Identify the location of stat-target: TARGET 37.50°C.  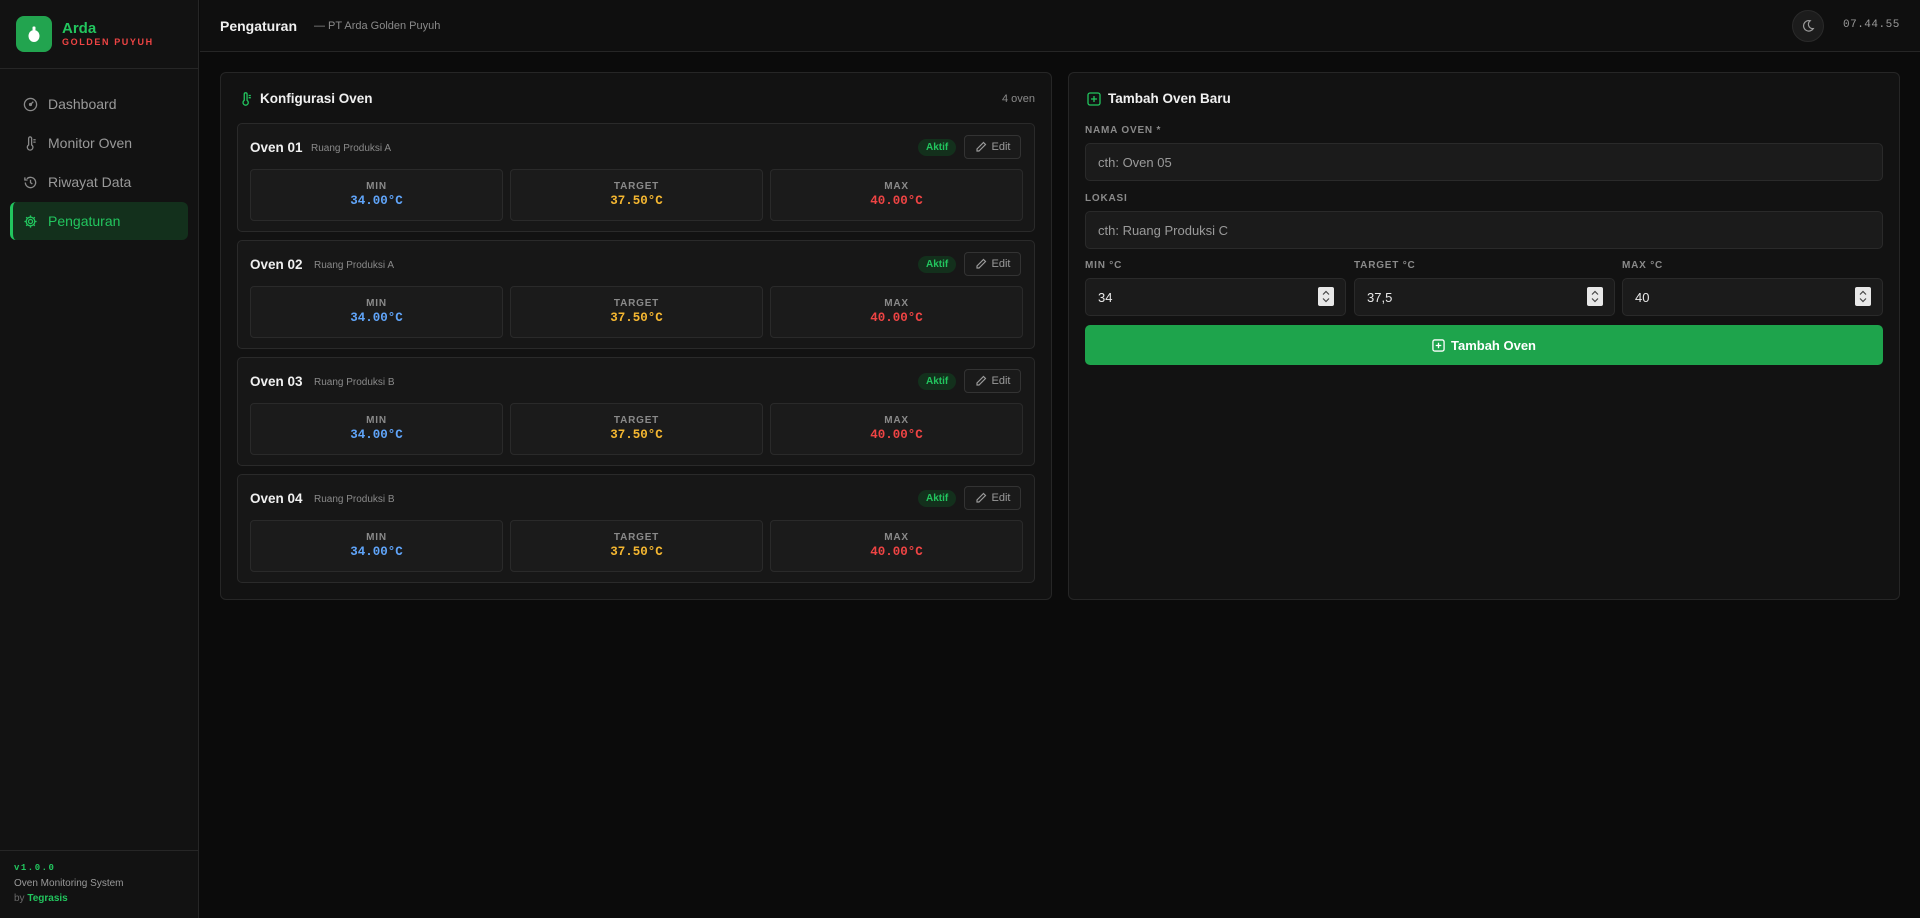
(636, 429).